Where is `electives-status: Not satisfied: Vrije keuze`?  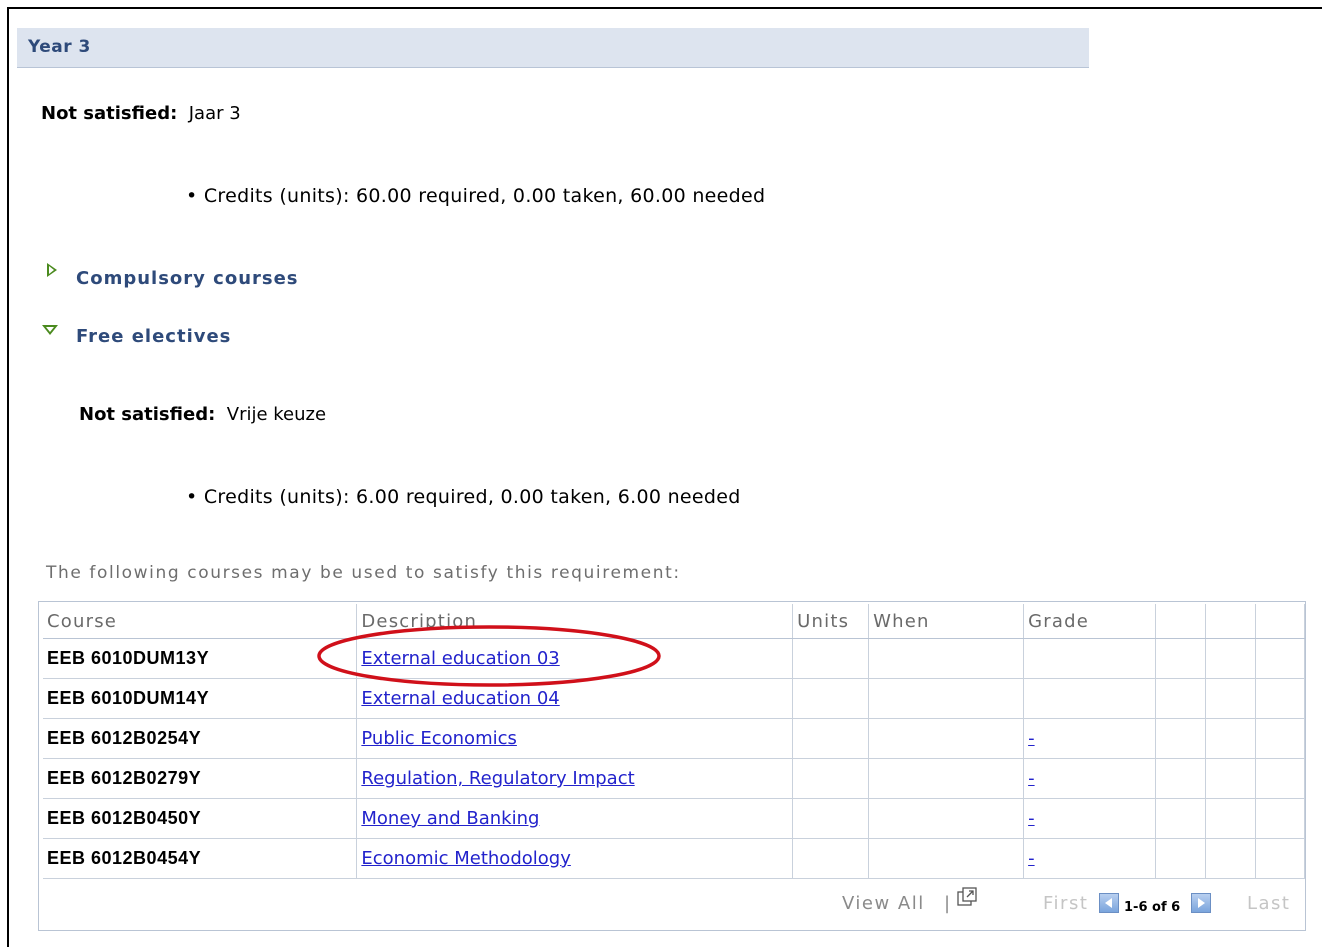
electives-status: Not satisfied: Vrije keuze is located at coordinates (202, 414).